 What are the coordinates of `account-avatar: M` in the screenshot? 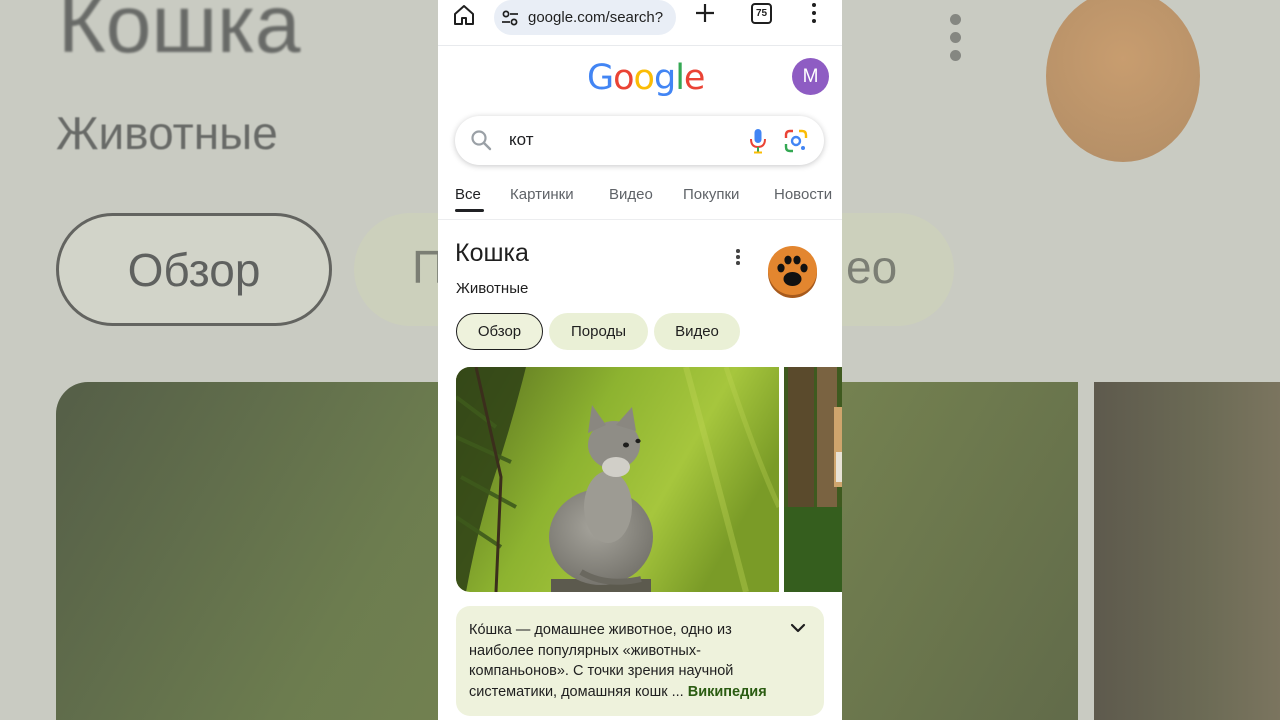 It's located at (810, 76).